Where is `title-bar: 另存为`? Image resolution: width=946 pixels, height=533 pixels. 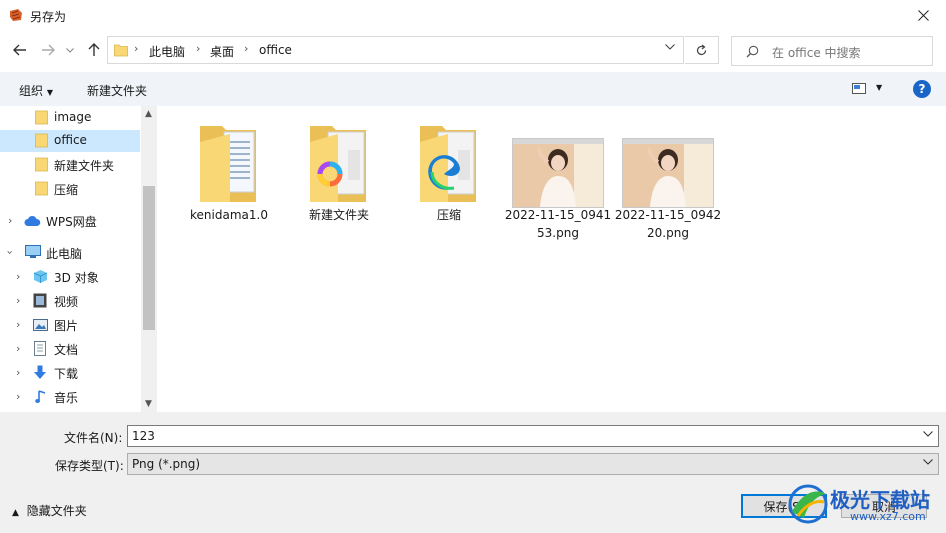 title-bar: 另存为 is located at coordinates (473, 16).